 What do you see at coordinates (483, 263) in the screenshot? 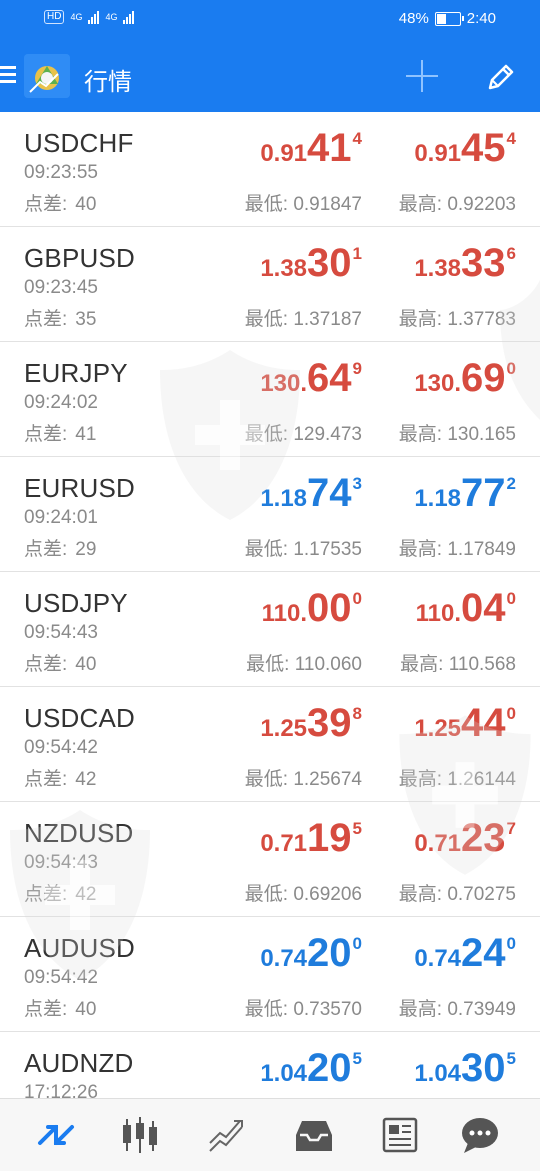
I see `ask-price-pips: 33` at bounding box center [483, 263].